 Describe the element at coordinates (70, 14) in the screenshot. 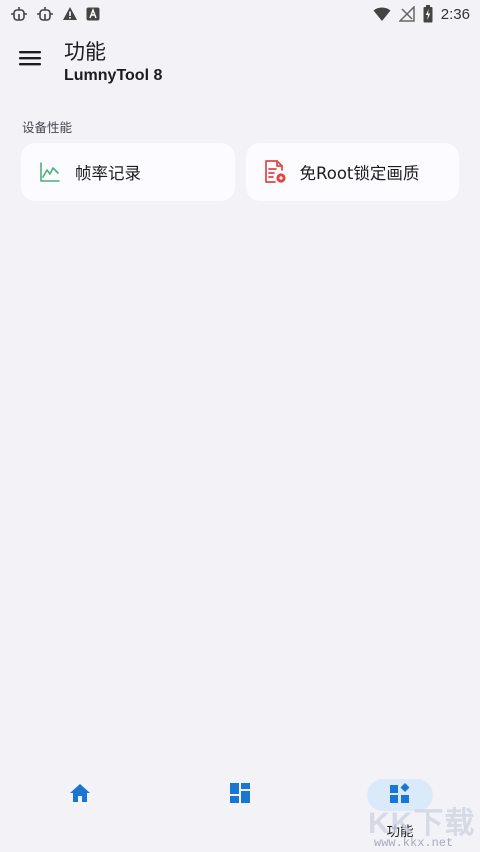

I see `warning-icon` at that location.